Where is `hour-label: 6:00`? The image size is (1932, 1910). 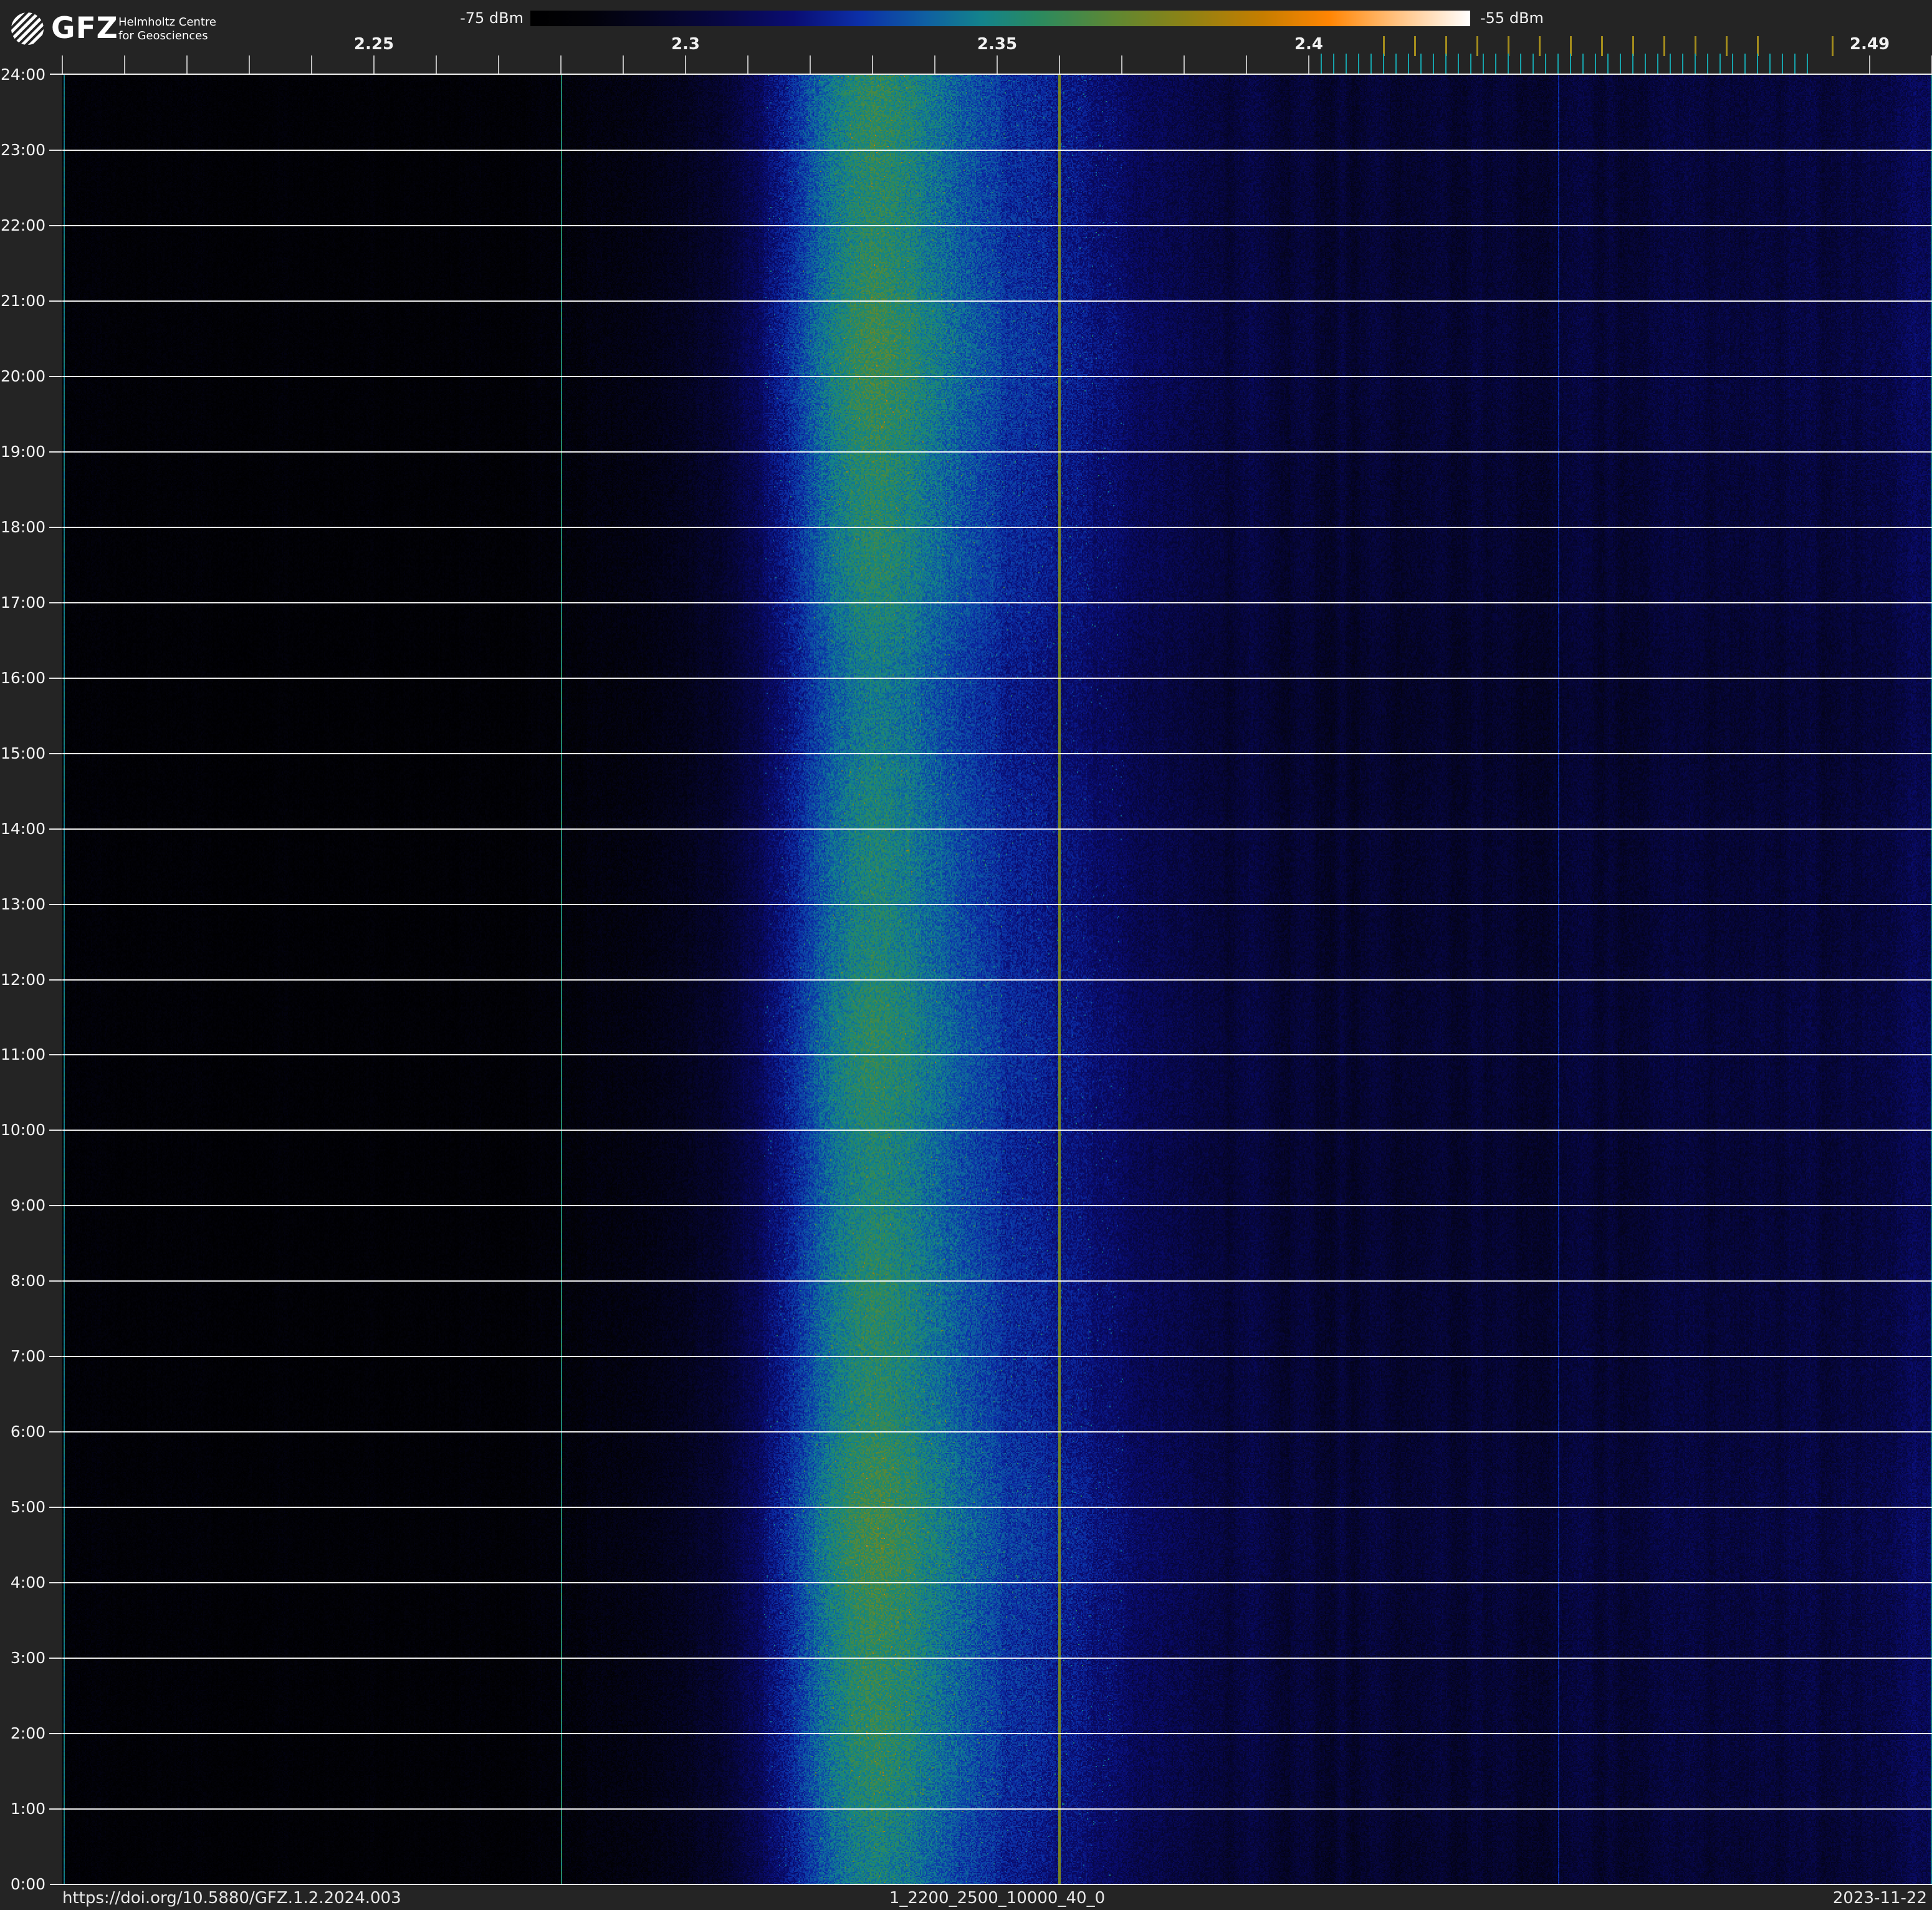 hour-label: 6:00 is located at coordinates (27, 1432).